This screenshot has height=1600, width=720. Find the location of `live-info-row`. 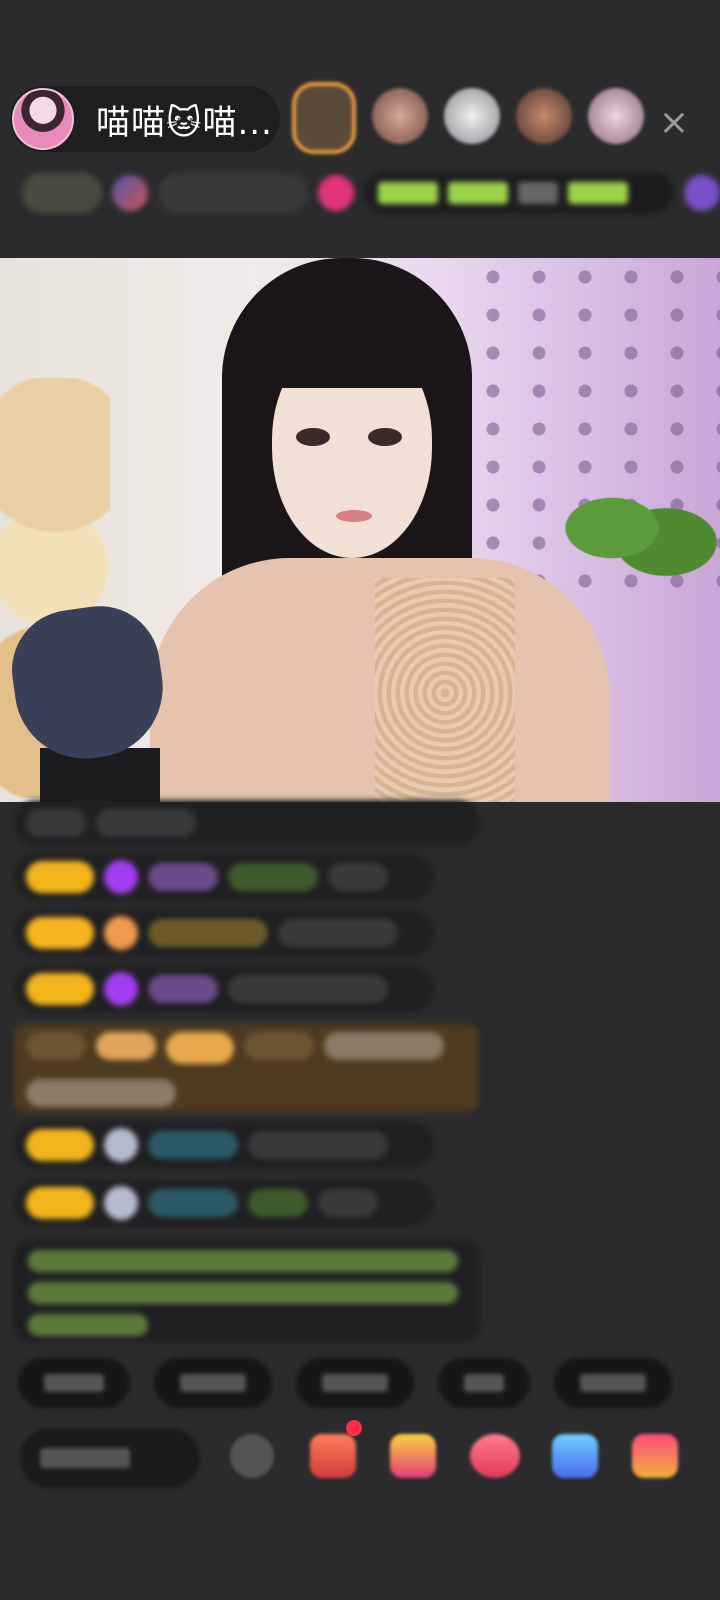

live-info-row is located at coordinates (371, 193).